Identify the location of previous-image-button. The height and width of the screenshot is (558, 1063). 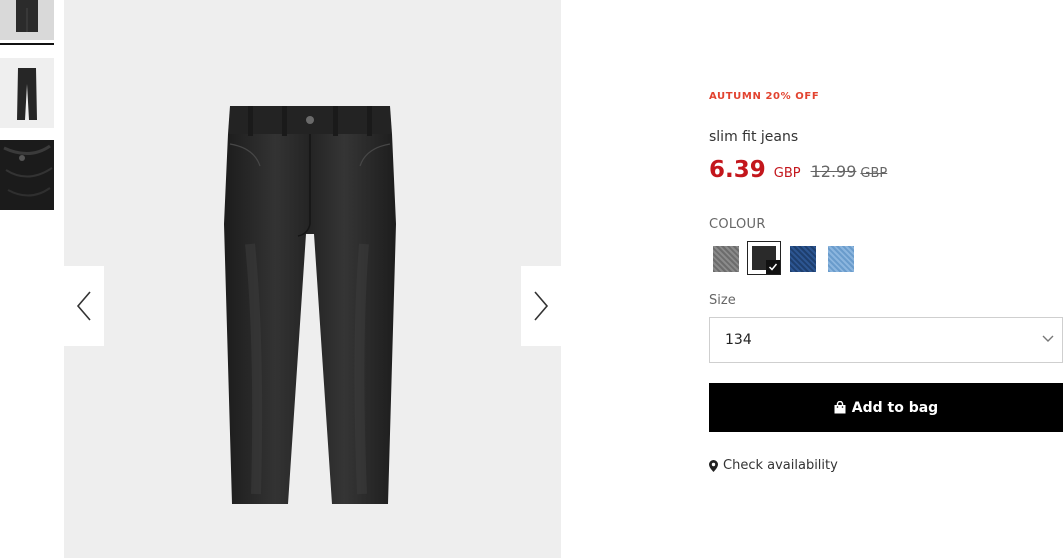
(84, 306).